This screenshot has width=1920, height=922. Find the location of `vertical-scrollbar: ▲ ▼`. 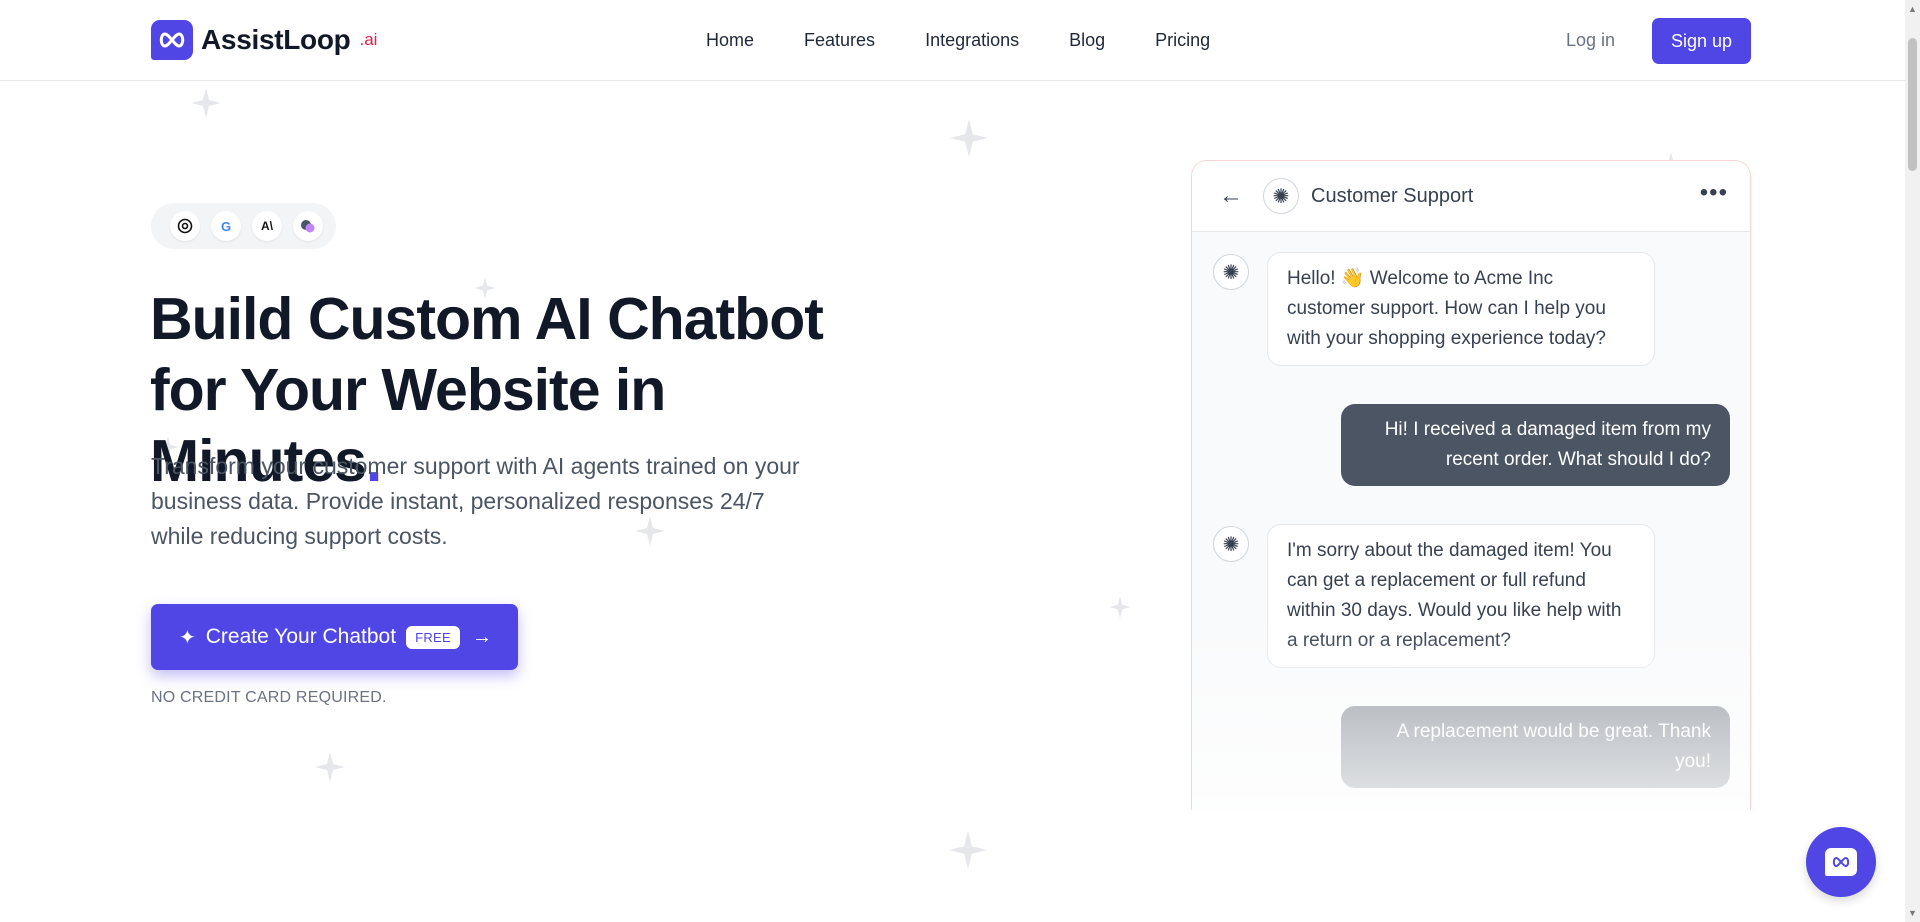

vertical-scrollbar: ▲ ▼ is located at coordinates (1912, 461).